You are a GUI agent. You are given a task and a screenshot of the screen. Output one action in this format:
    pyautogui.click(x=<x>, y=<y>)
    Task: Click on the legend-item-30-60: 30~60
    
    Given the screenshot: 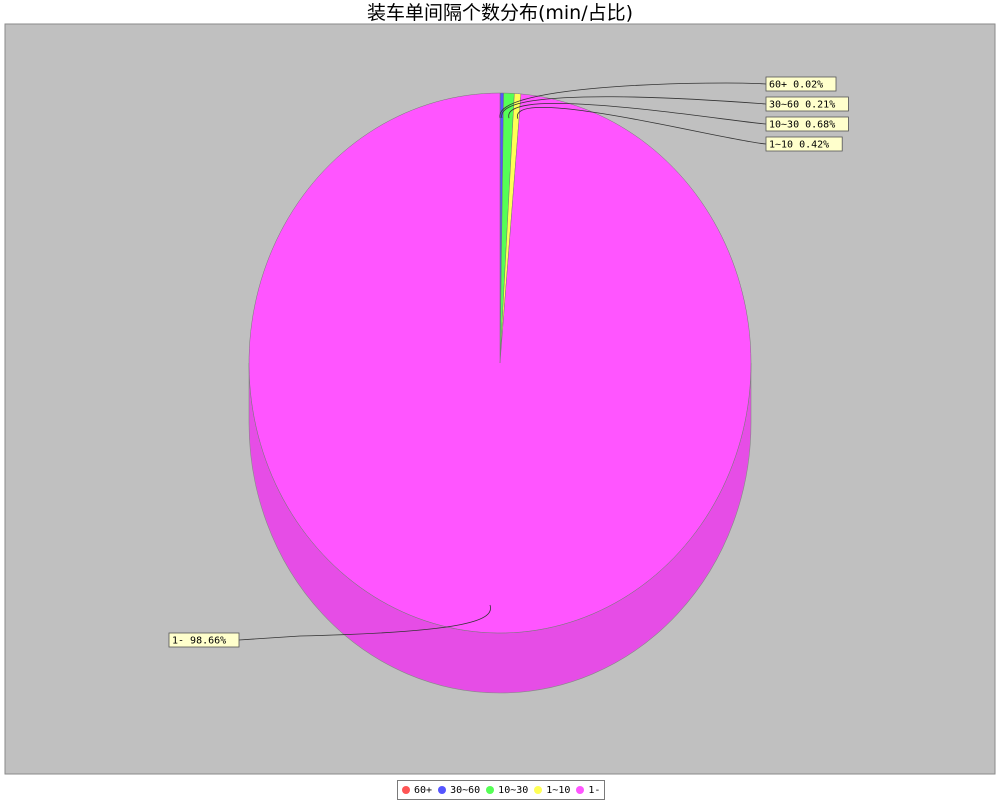 What is the action you would take?
    pyautogui.click(x=459, y=790)
    